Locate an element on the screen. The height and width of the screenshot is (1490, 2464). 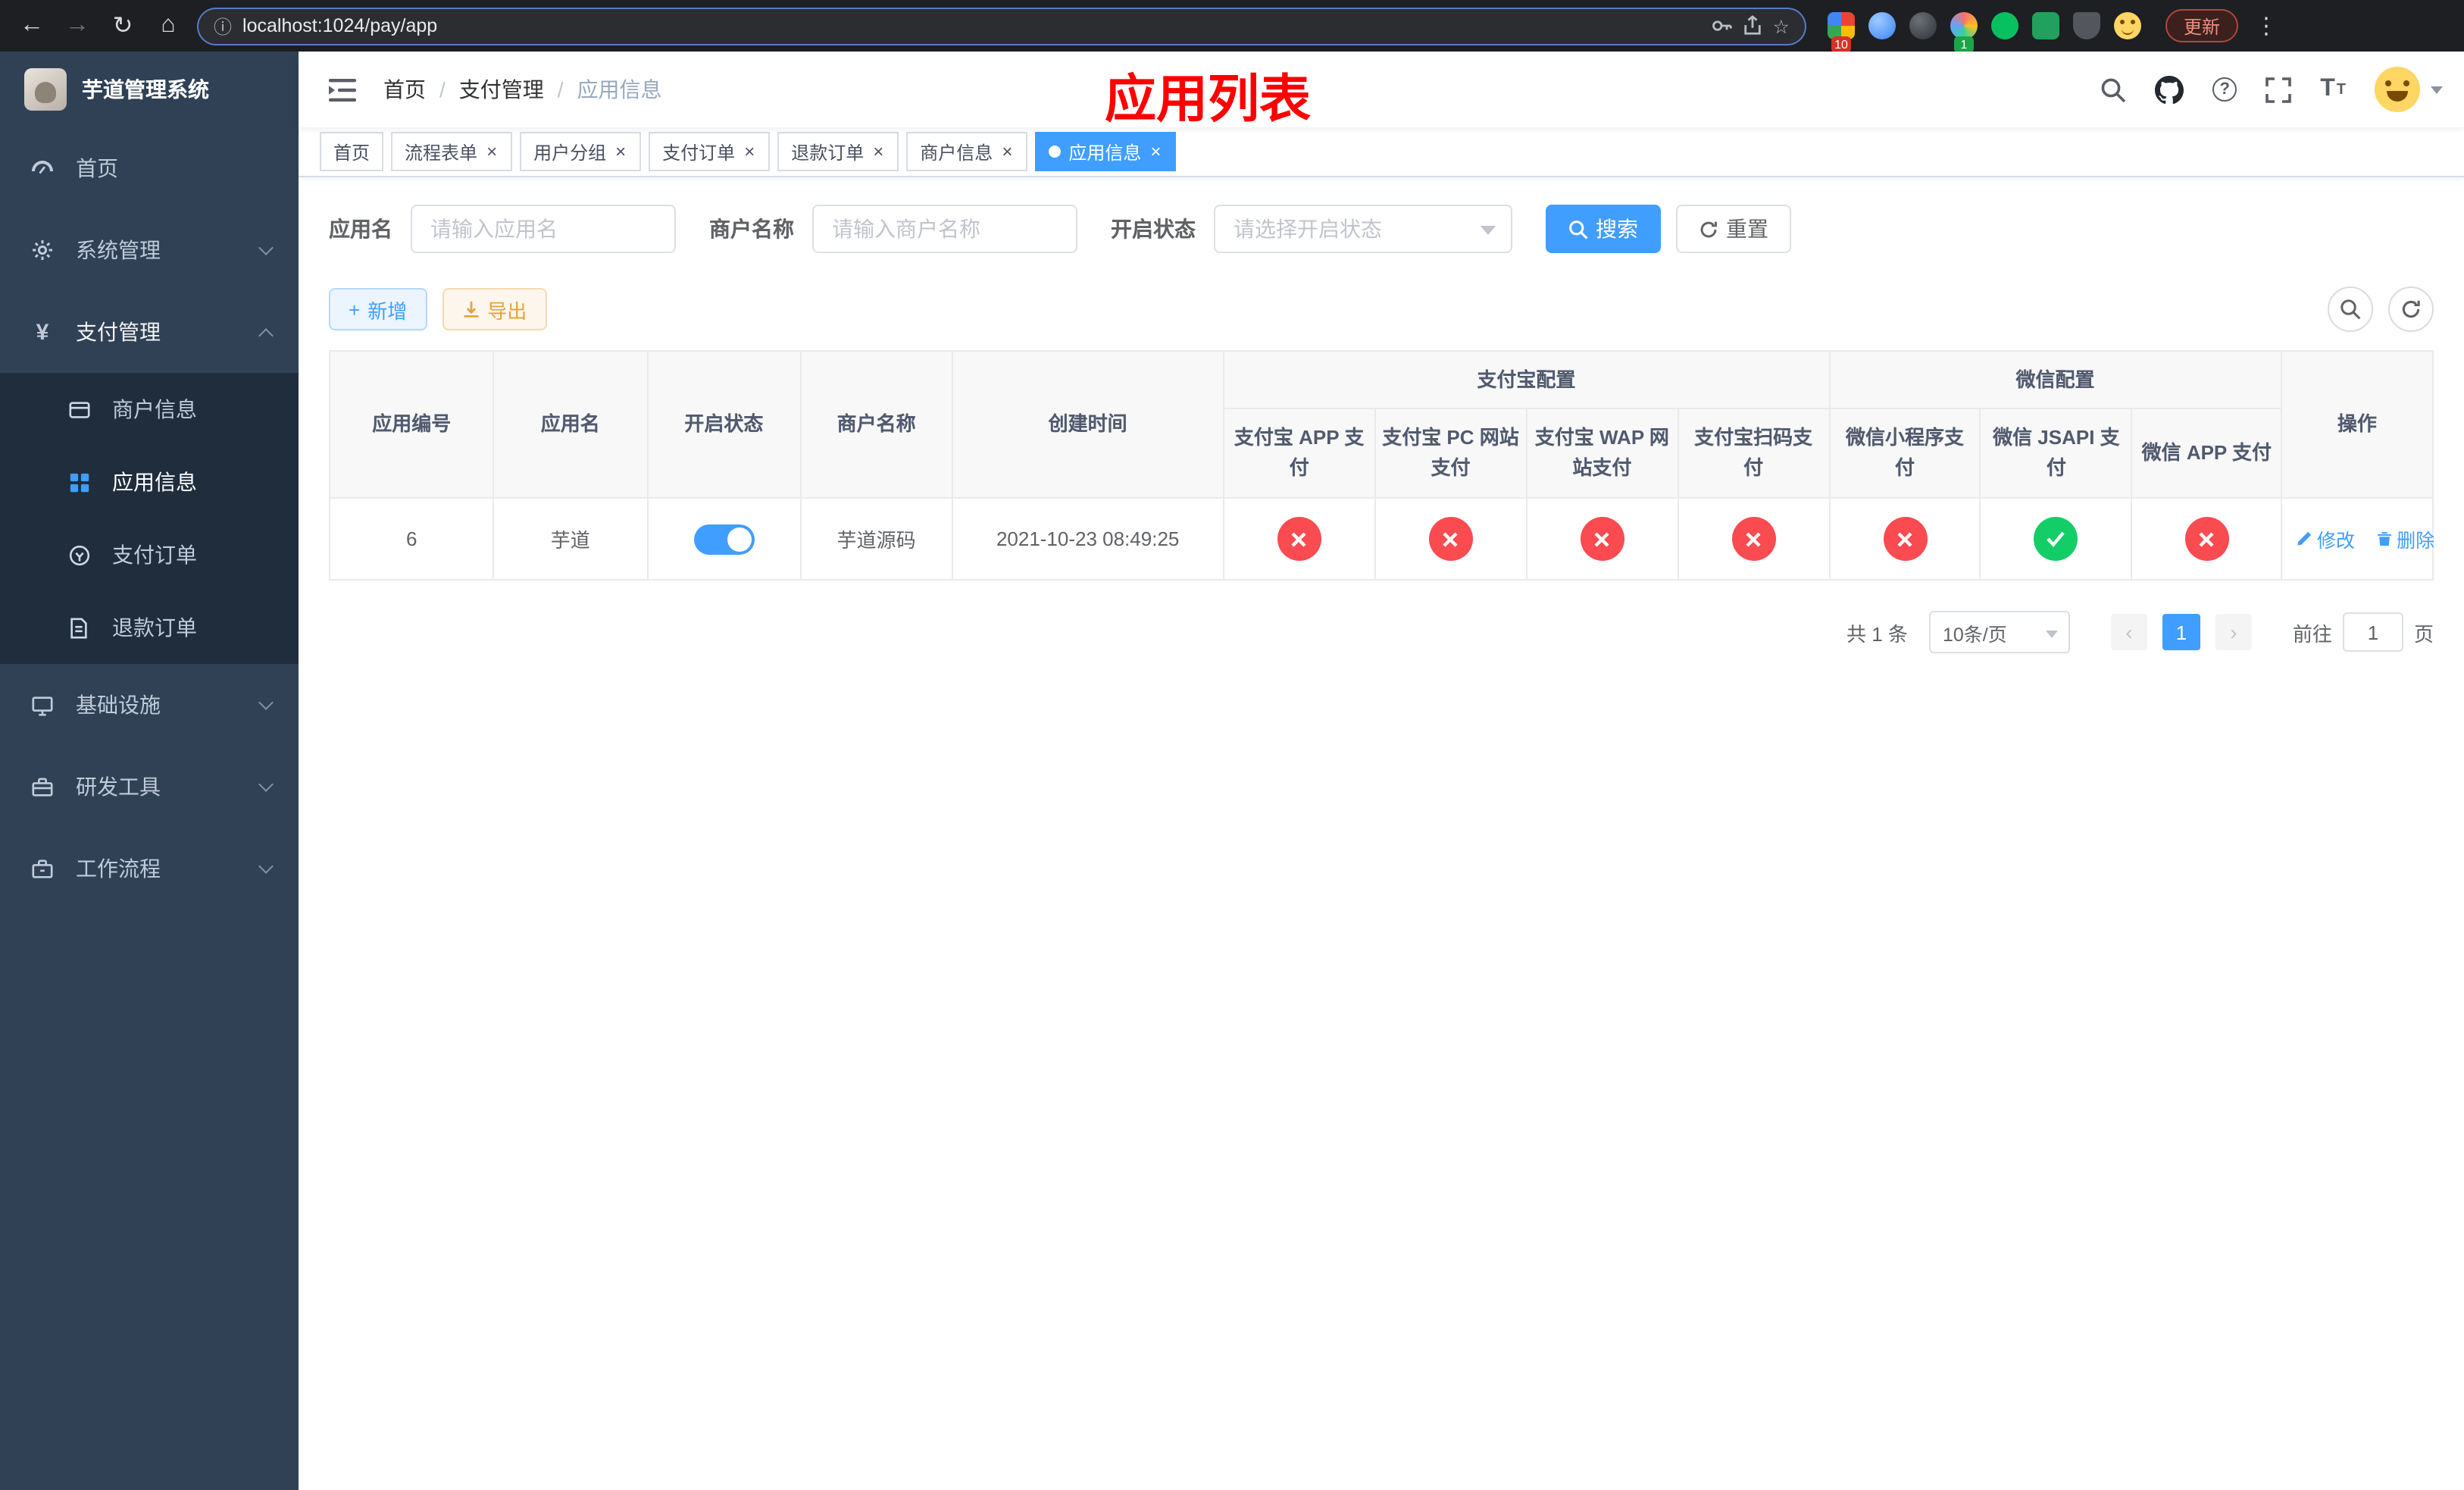
tab-refund-order: 退款订单 × is located at coordinates (838, 151).